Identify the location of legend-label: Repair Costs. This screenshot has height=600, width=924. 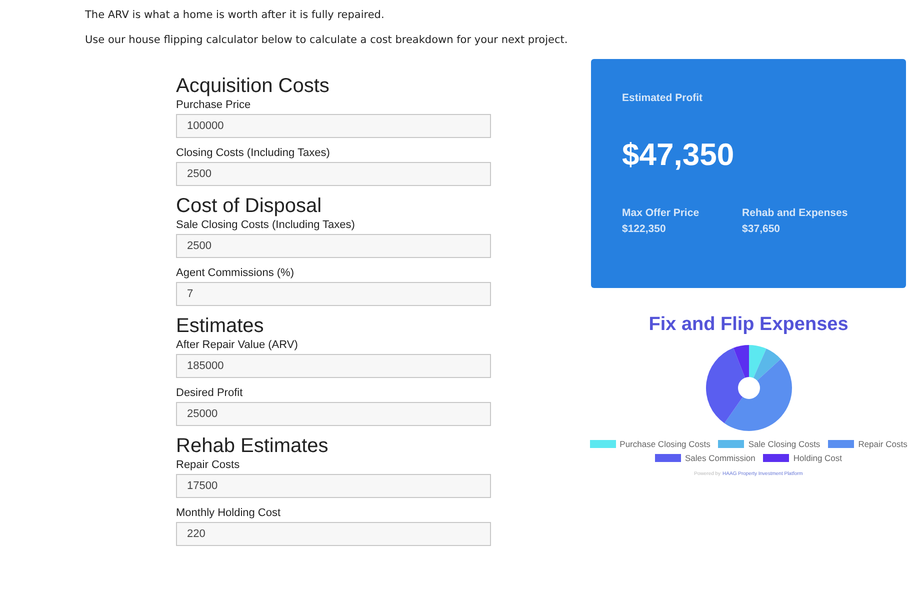
(883, 444).